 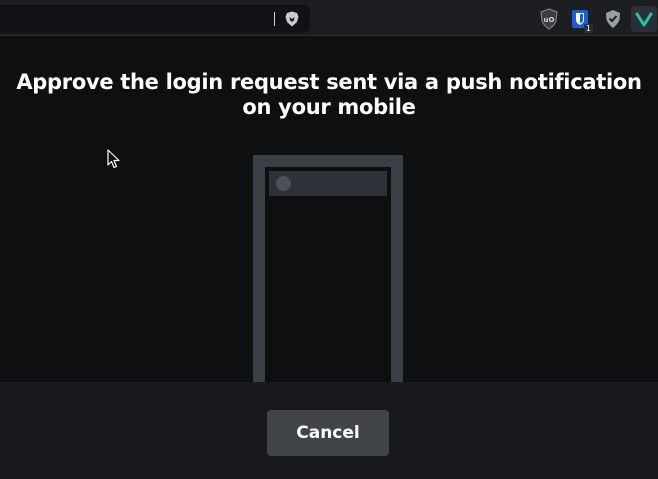 I want to click on ublock-origin-icon: uO, so click(x=549, y=19).